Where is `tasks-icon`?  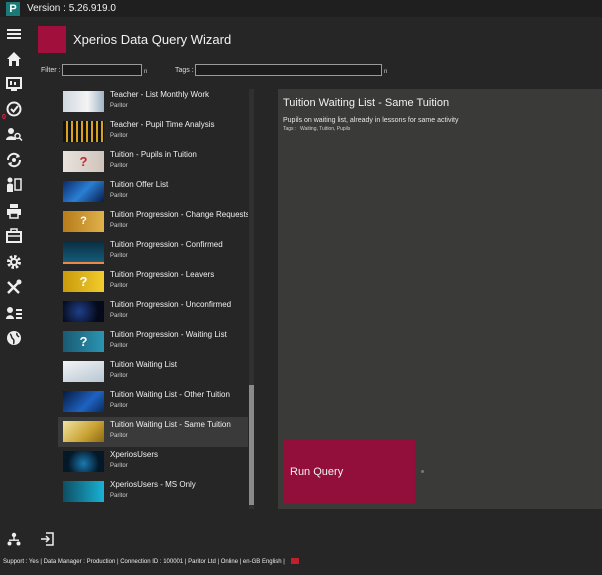
tasks-icon is located at coordinates (14, 109).